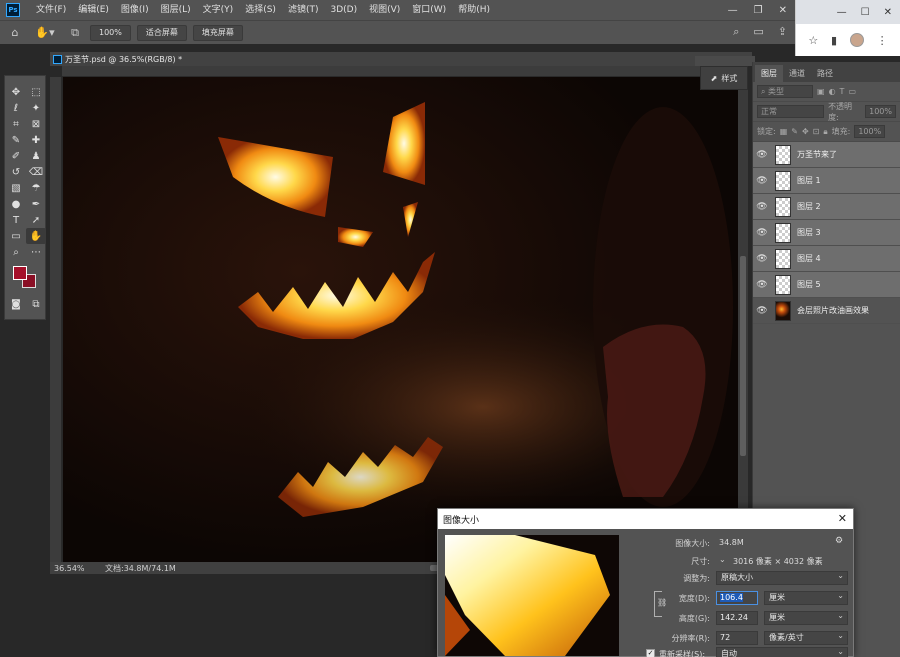  What do you see at coordinates (743, 314) in the screenshot?
I see `vertical-scrollbar` at bounding box center [743, 314].